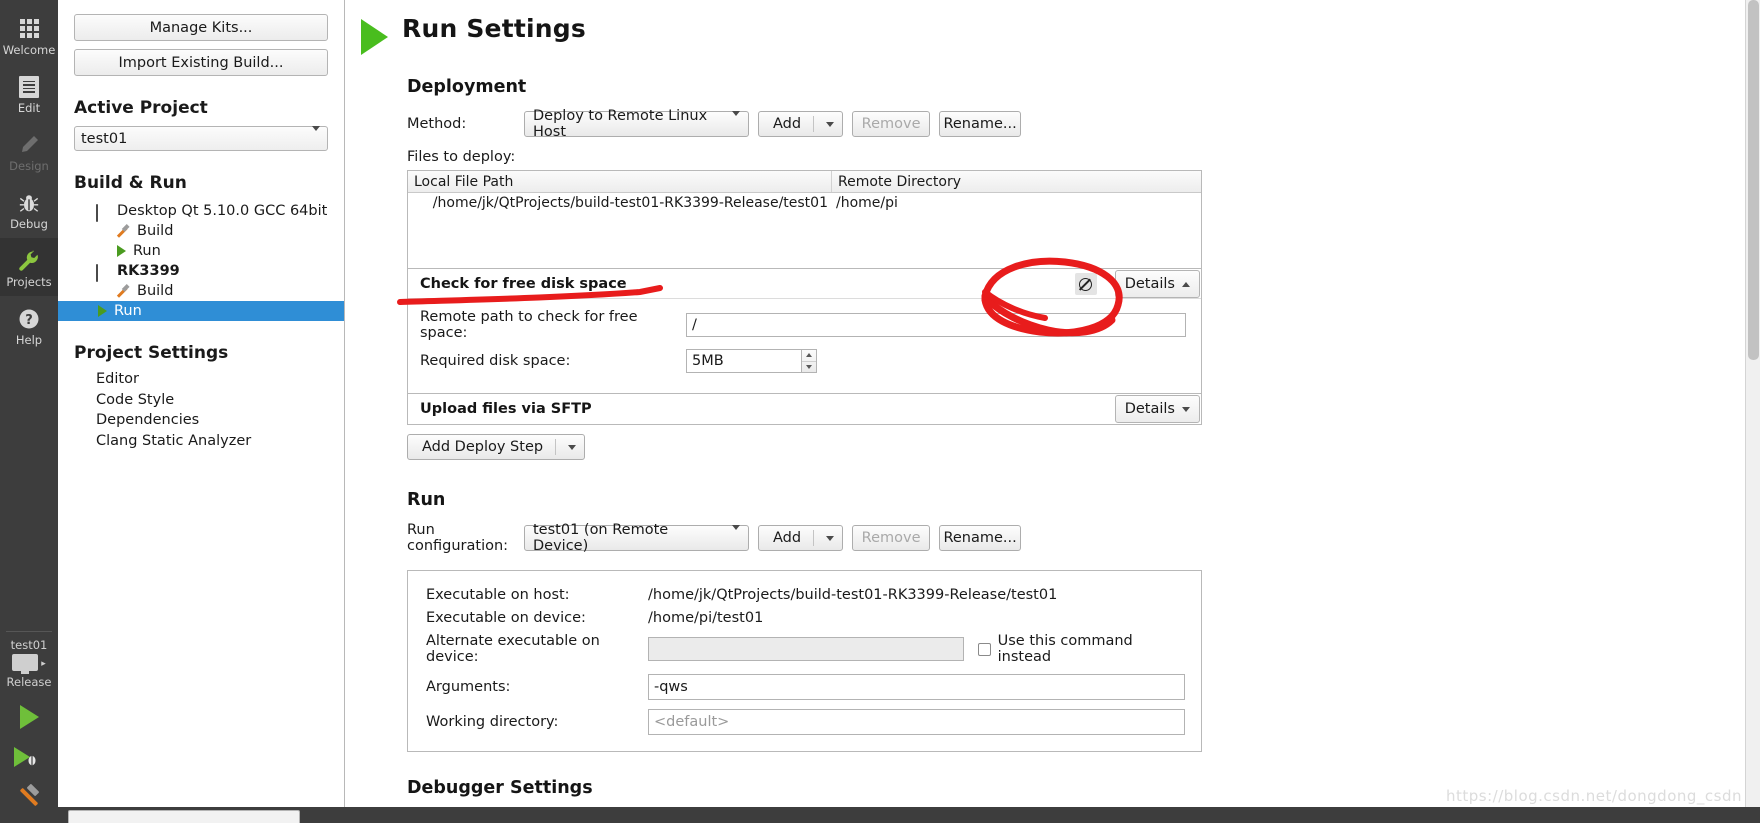 This screenshot has width=1760, height=823. Describe the element at coordinates (1149, 409) in the screenshot. I see `details-label: Details` at that location.